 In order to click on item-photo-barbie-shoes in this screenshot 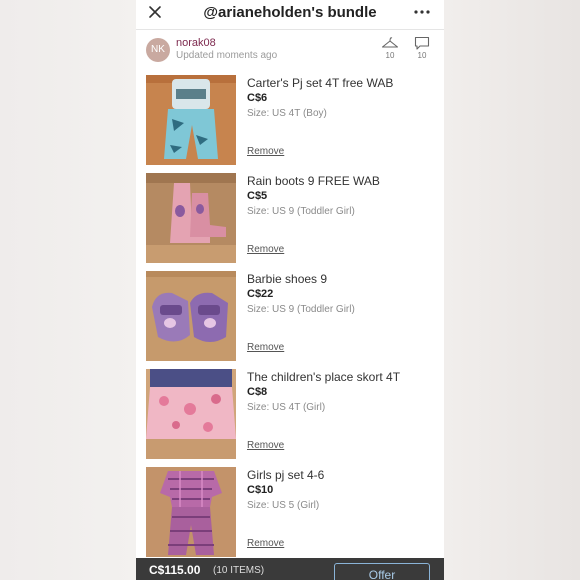, I will do `click(191, 316)`.